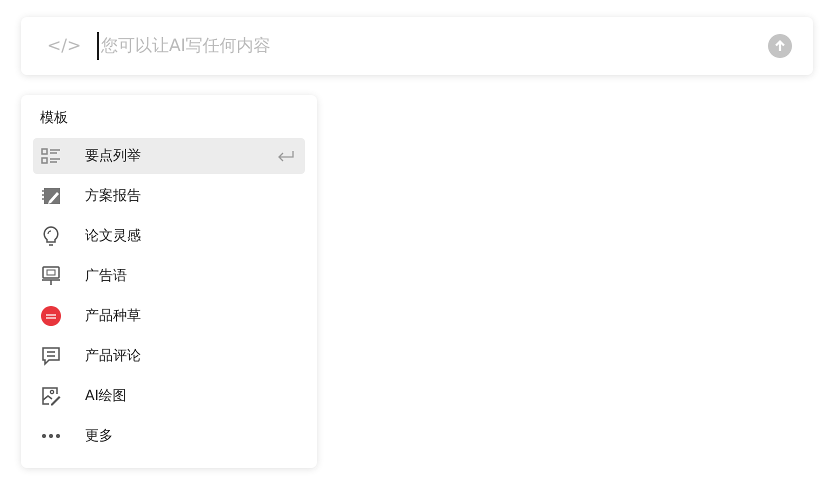 The width and height of the screenshot is (831, 490). Describe the element at coordinates (169, 316) in the screenshot. I see `template-item: 产品种草` at that location.